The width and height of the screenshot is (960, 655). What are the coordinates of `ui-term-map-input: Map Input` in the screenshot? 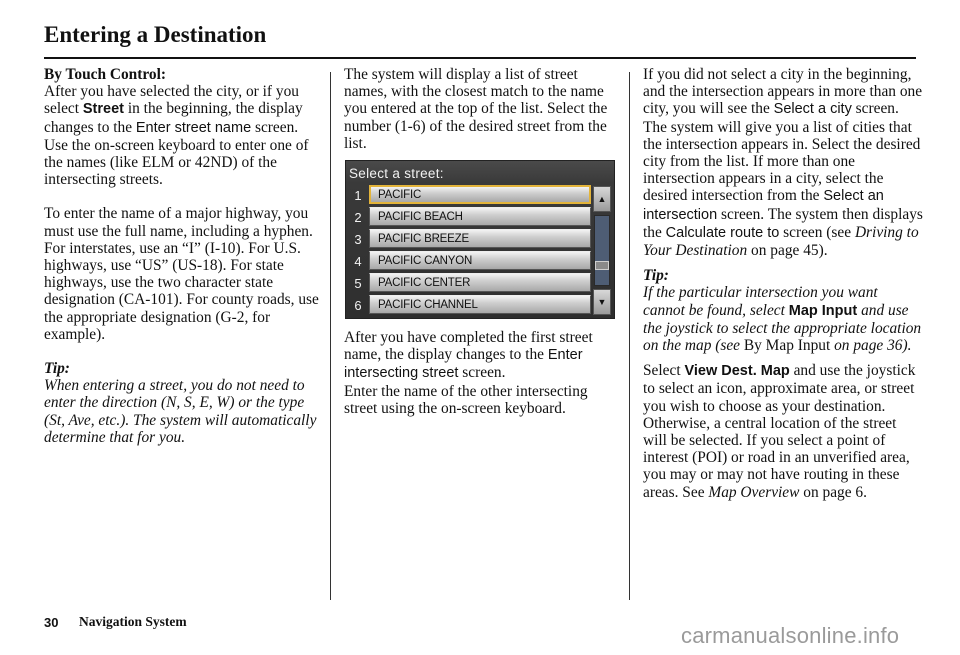 It's located at (823, 310).